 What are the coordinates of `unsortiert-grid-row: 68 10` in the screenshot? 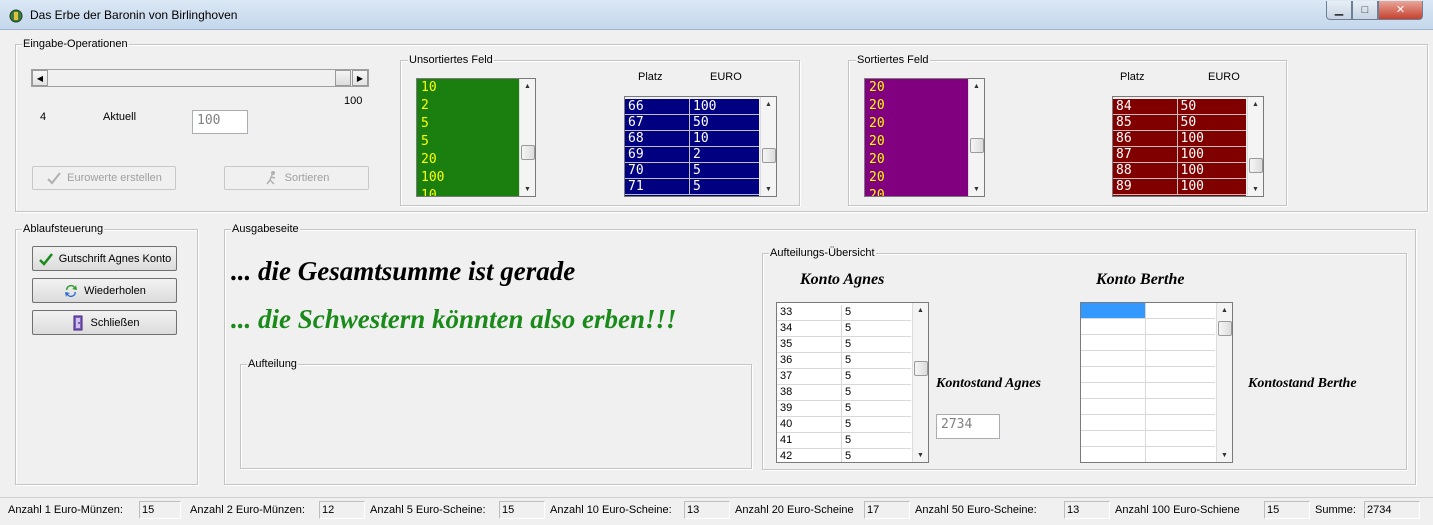 It's located at (692, 139).